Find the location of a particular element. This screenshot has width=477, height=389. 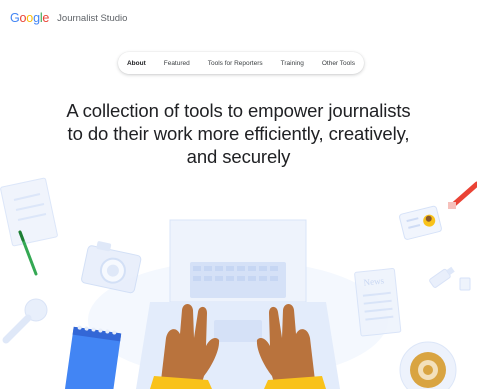

nav-item-tools-for-reporters: Tools for Reporters is located at coordinates (235, 63).